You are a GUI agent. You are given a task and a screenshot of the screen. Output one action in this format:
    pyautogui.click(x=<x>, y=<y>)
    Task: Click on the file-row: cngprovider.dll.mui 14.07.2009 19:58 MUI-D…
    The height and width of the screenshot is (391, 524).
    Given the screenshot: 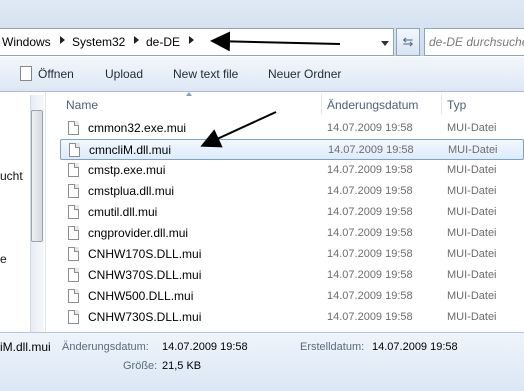 What is the action you would take?
    pyautogui.click(x=292, y=233)
    